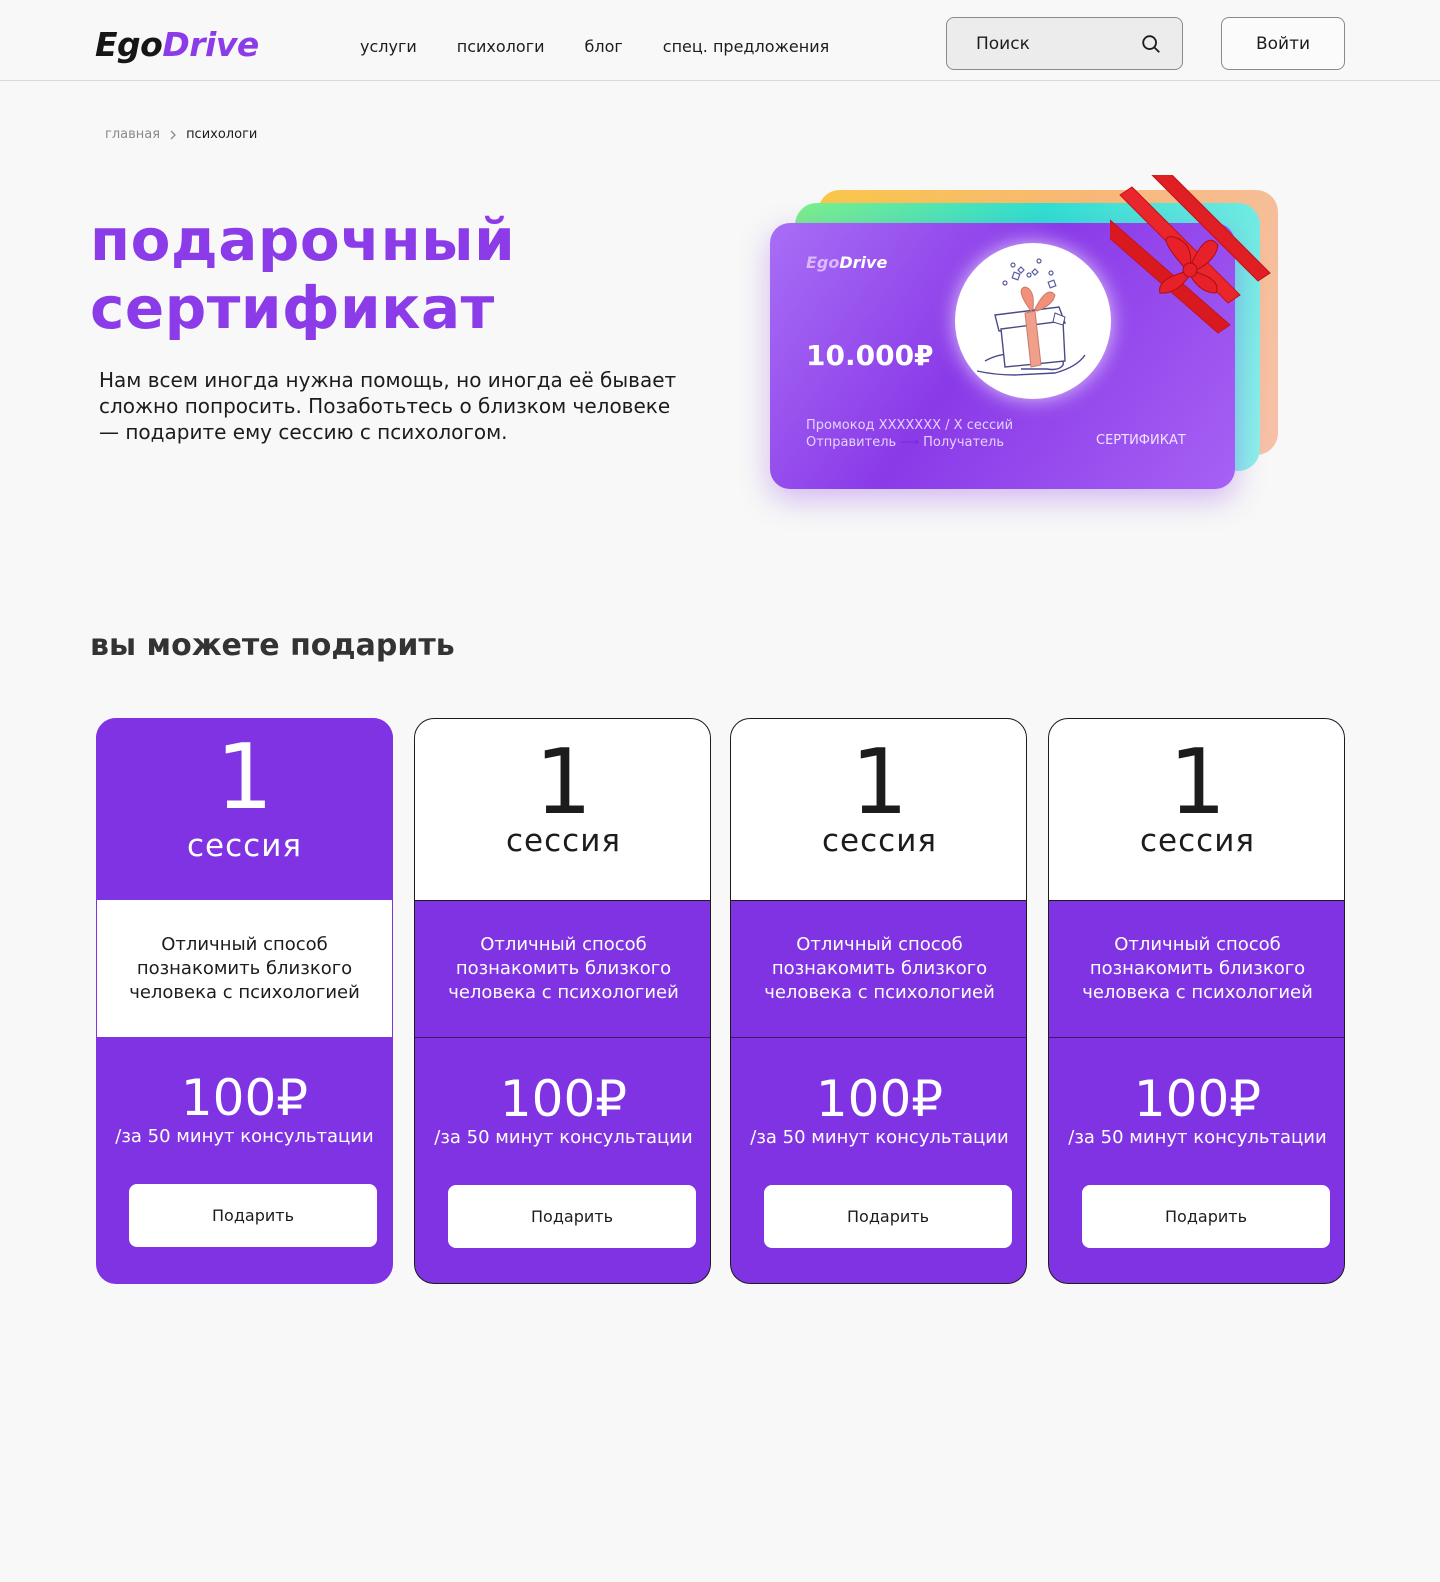 Image resolution: width=1440 pixels, height=1582 pixels. Describe the element at coordinates (303, 240) in the screenshot. I see `page-title-line1: подарочный` at that location.